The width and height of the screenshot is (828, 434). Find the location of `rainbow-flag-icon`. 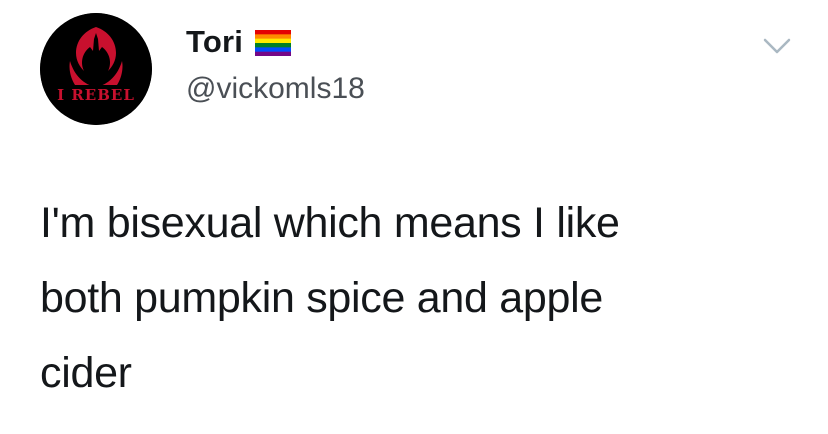

rainbow-flag-icon is located at coordinates (273, 43).